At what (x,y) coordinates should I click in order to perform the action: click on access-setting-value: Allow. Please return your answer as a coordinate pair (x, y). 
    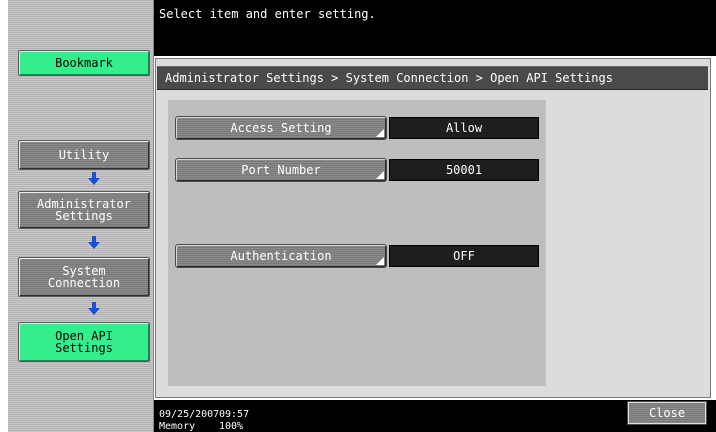
    Looking at the image, I should click on (464, 128).